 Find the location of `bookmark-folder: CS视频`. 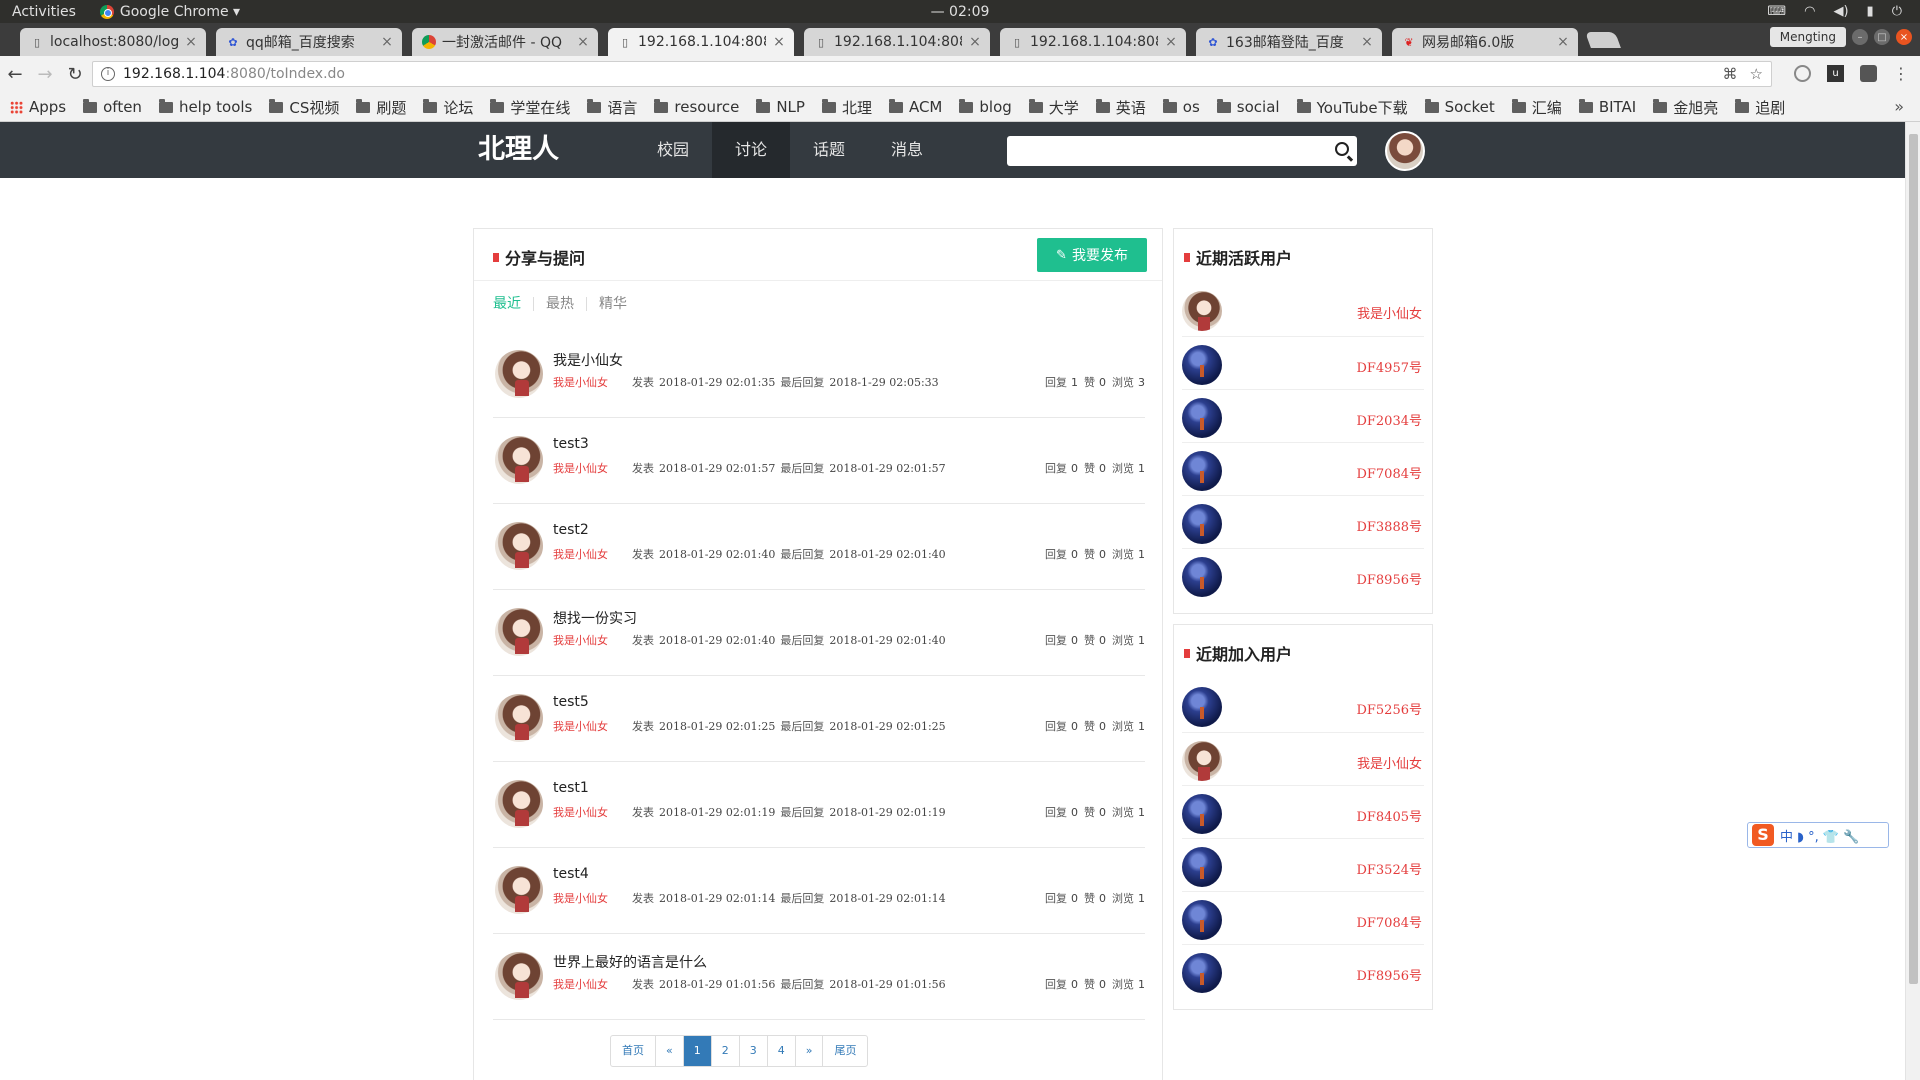

bookmark-folder: CS视频 is located at coordinates (304, 107).